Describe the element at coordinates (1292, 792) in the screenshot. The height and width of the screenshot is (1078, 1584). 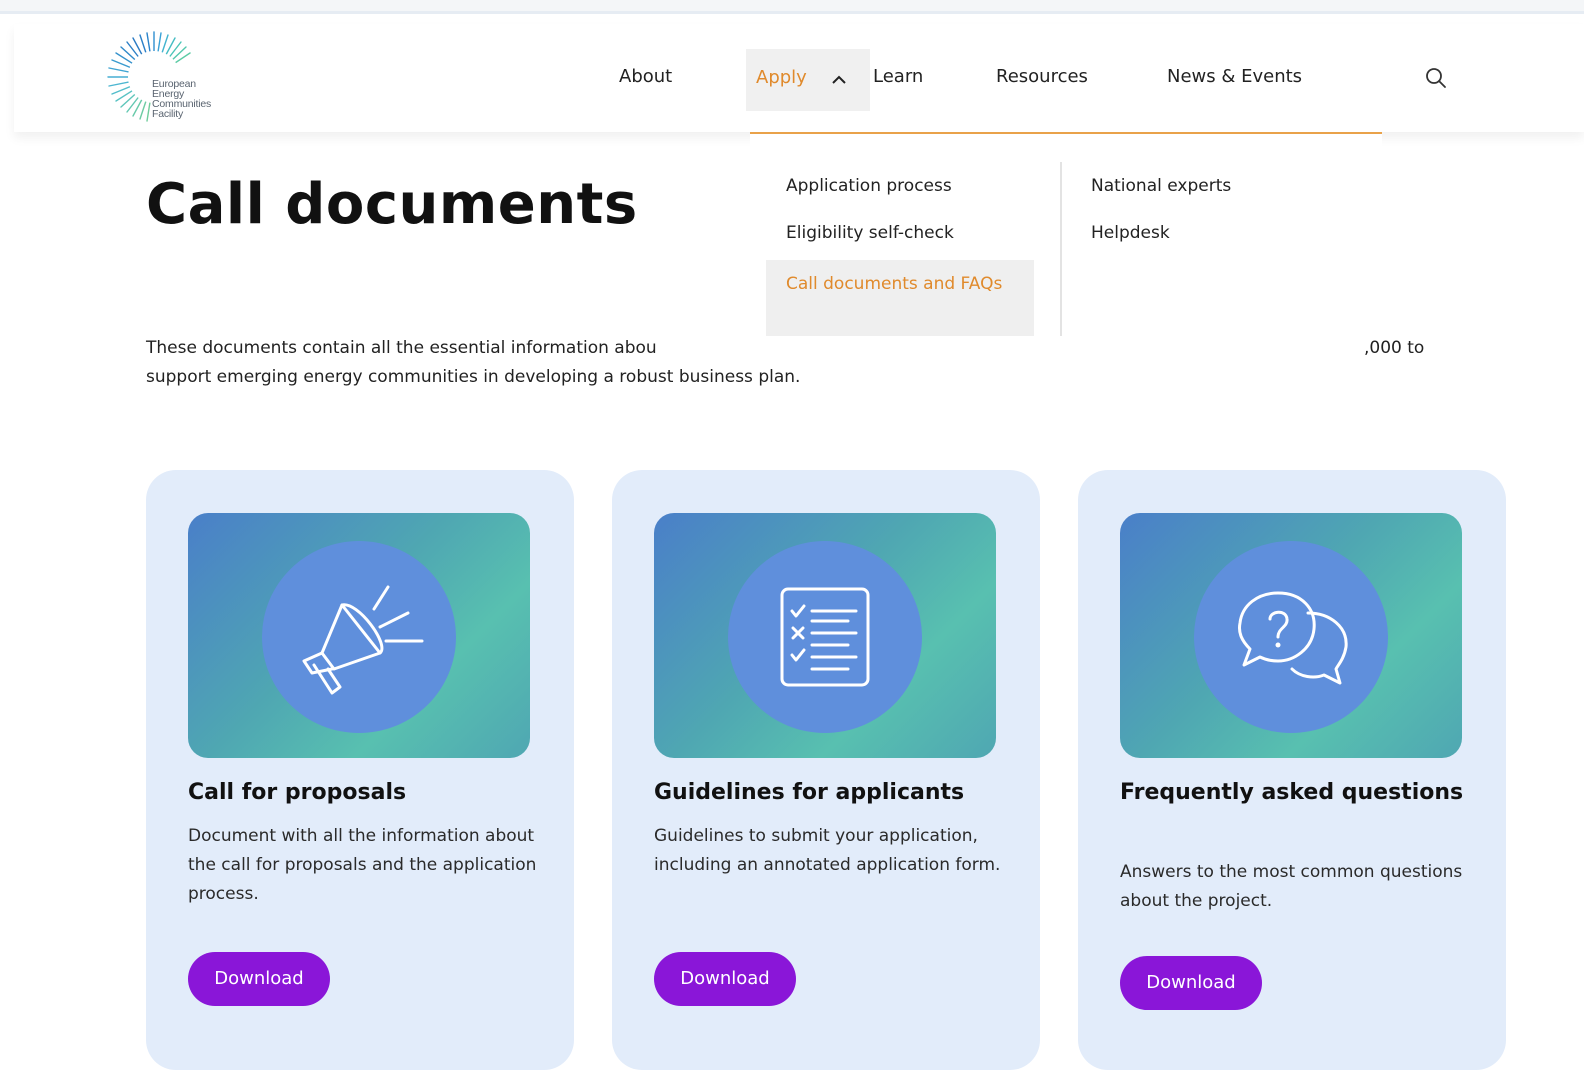
I see `card-title: Frequently asked questions` at that location.